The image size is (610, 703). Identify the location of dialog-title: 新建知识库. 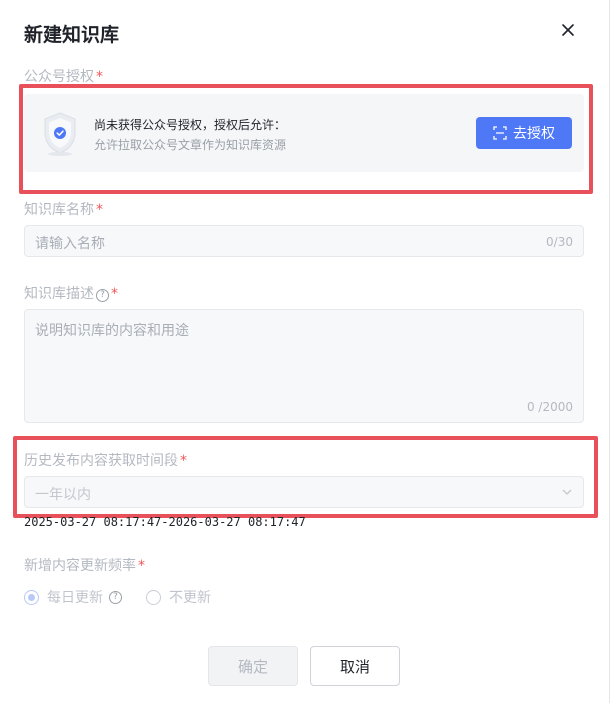
(72, 35).